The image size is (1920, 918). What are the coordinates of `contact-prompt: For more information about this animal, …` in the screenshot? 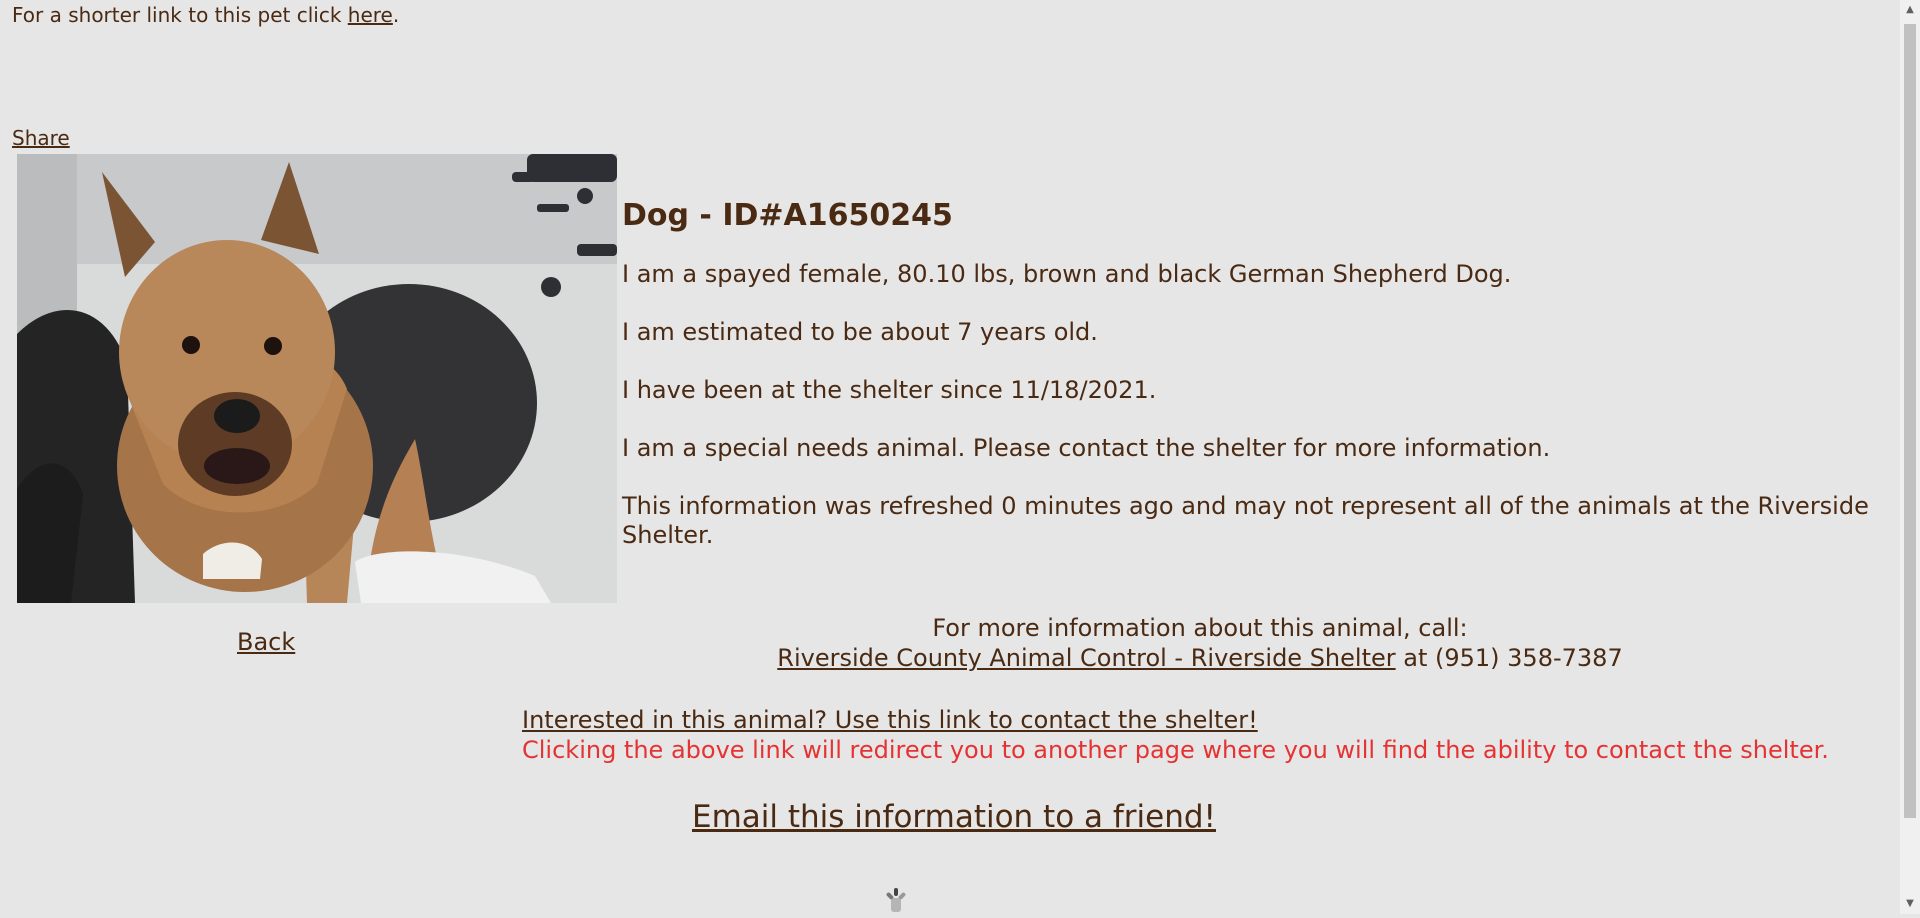 It's located at (1200, 628).